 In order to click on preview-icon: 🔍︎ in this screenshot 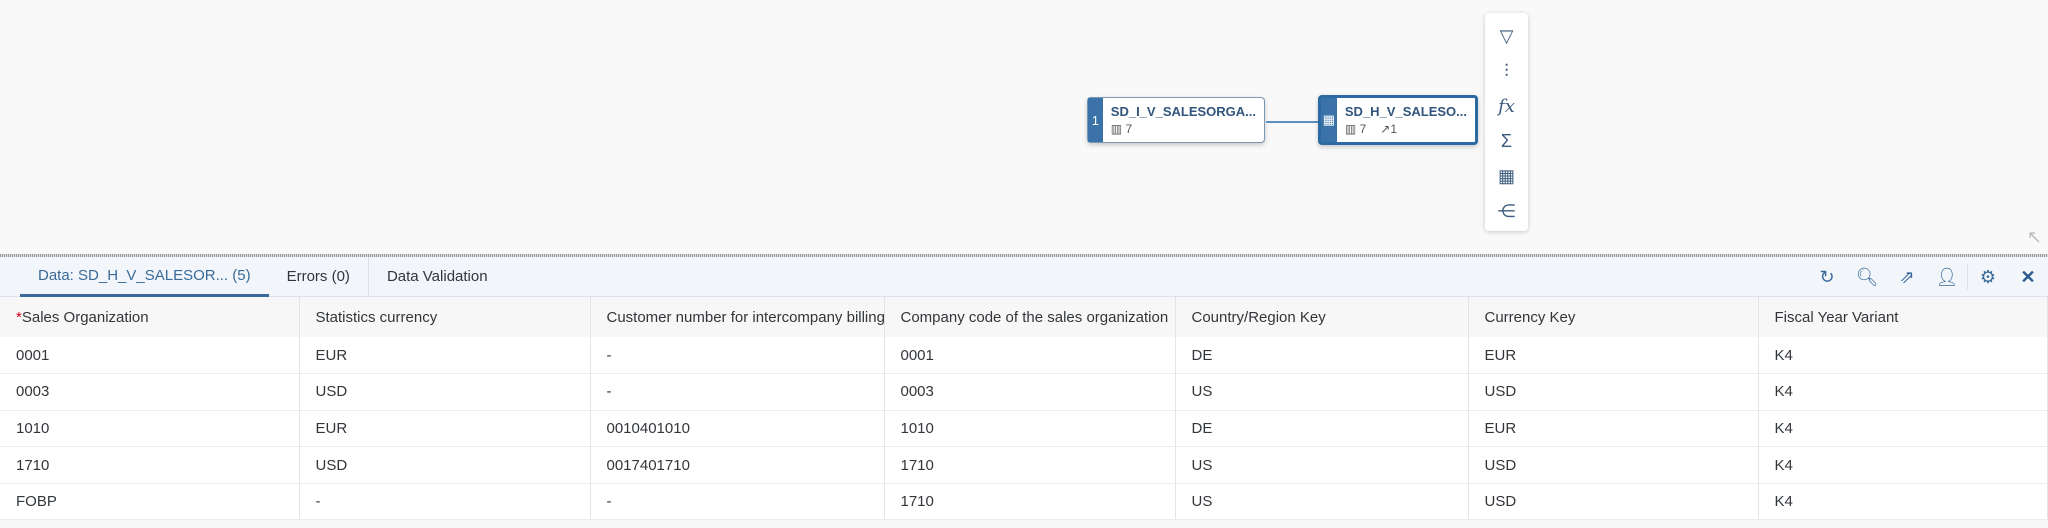, I will do `click(1867, 277)`.